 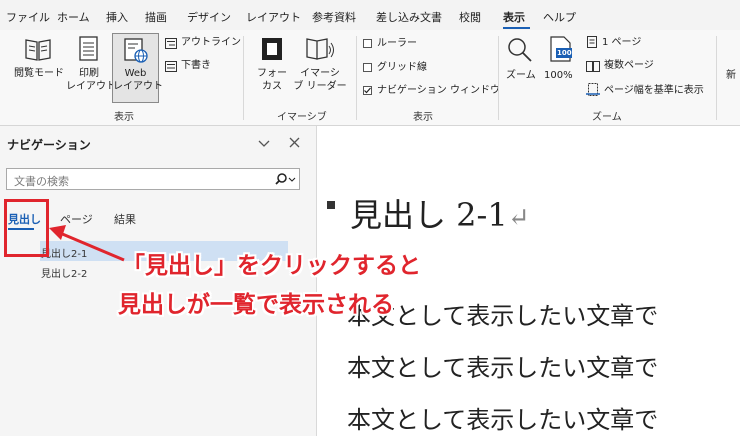 What do you see at coordinates (87, 243) in the screenshot?
I see `arrow-icon` at bounding box center [87, 243].